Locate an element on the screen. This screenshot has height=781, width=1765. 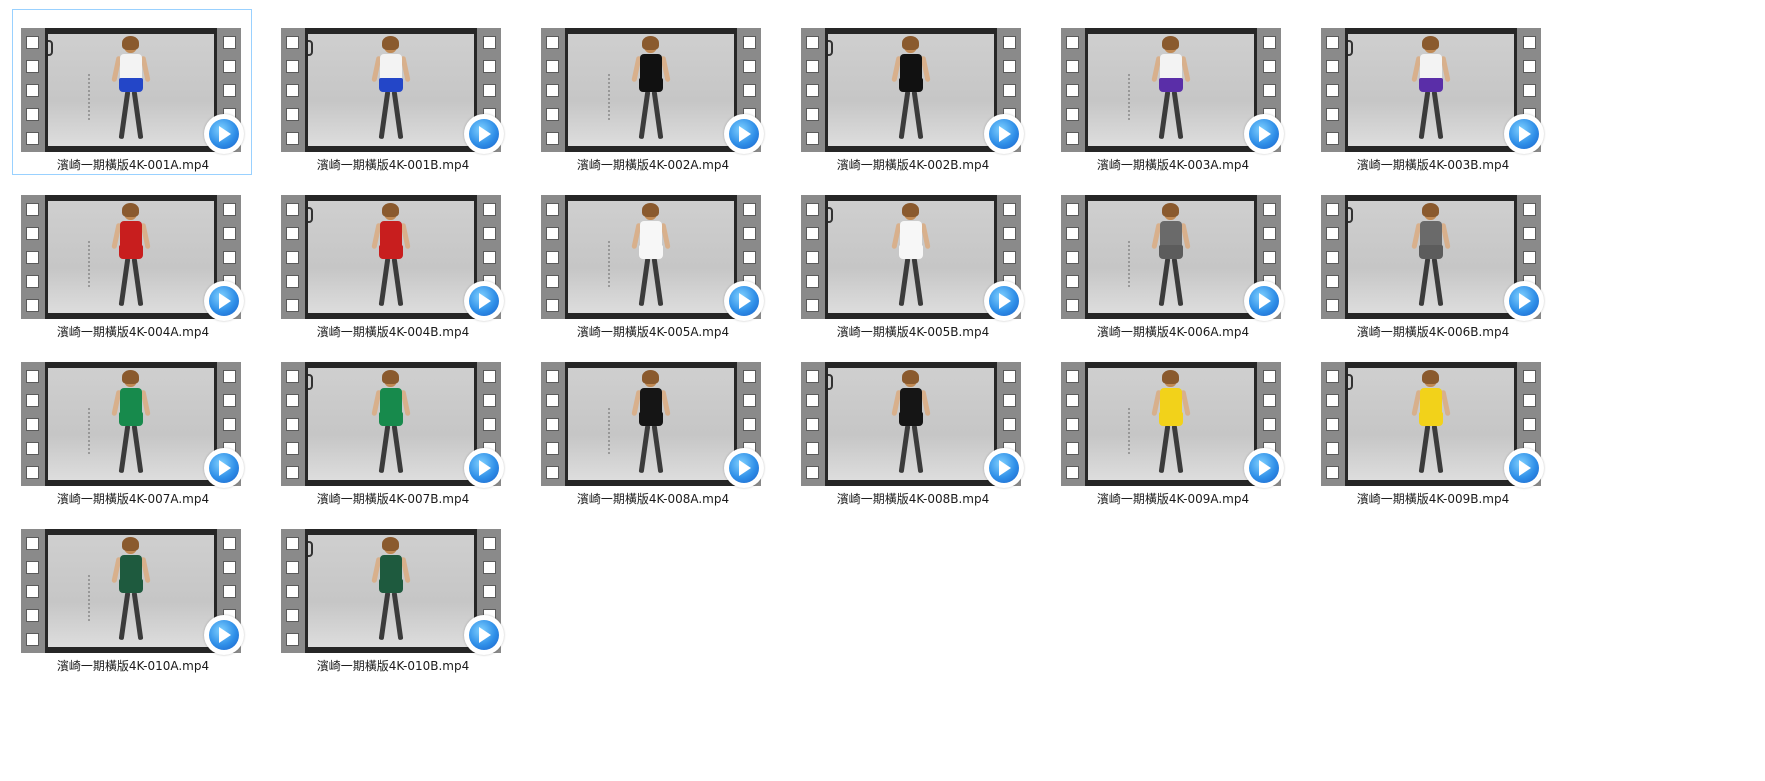
file-item: 濱崎一期橫版4K-009A.mp4 is located at coordinates (1172, 426).